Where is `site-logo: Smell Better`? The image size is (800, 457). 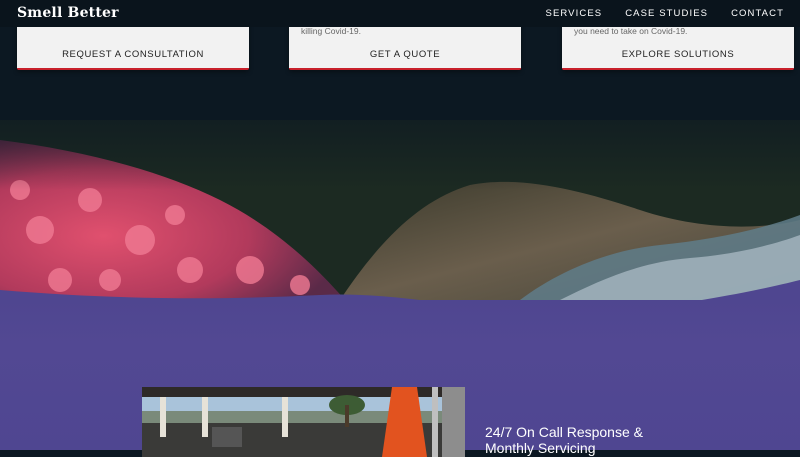
site-logo: Smell Better is located at coordinates (68, 13).